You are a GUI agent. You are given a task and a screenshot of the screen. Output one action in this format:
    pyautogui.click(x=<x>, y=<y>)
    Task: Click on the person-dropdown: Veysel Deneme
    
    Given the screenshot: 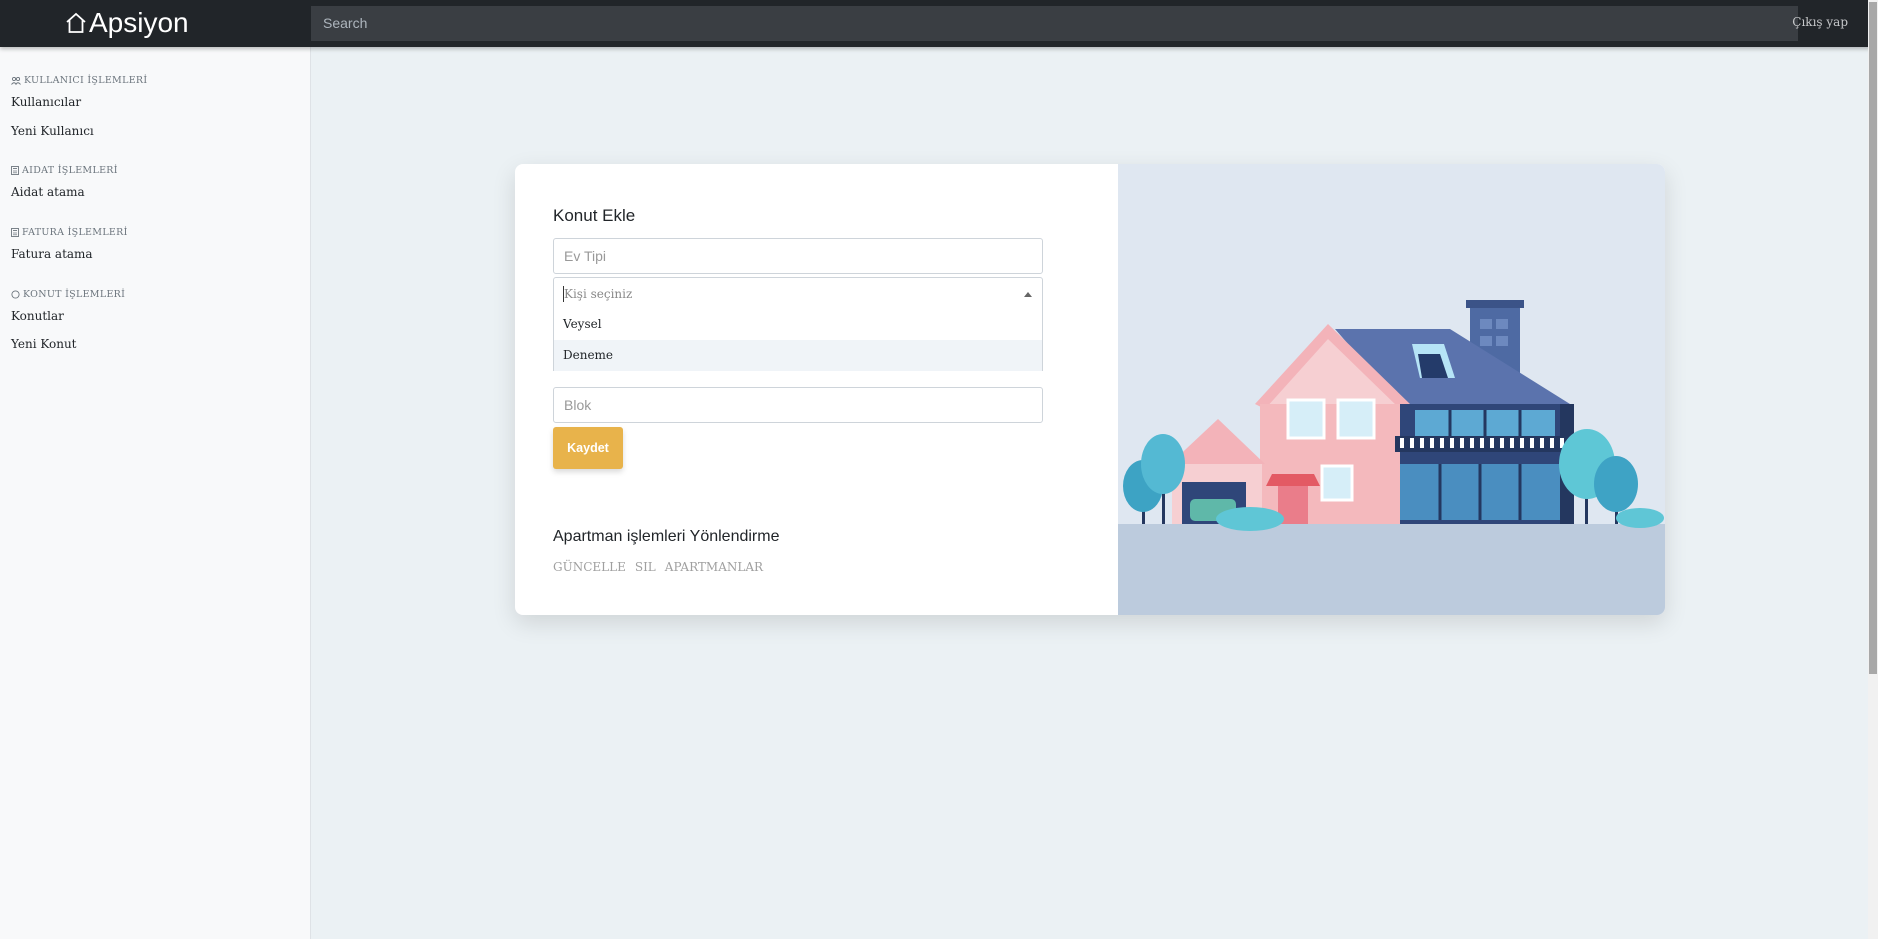 What is the action you would take?
    pyautogui.click(x=798, y=340)
    